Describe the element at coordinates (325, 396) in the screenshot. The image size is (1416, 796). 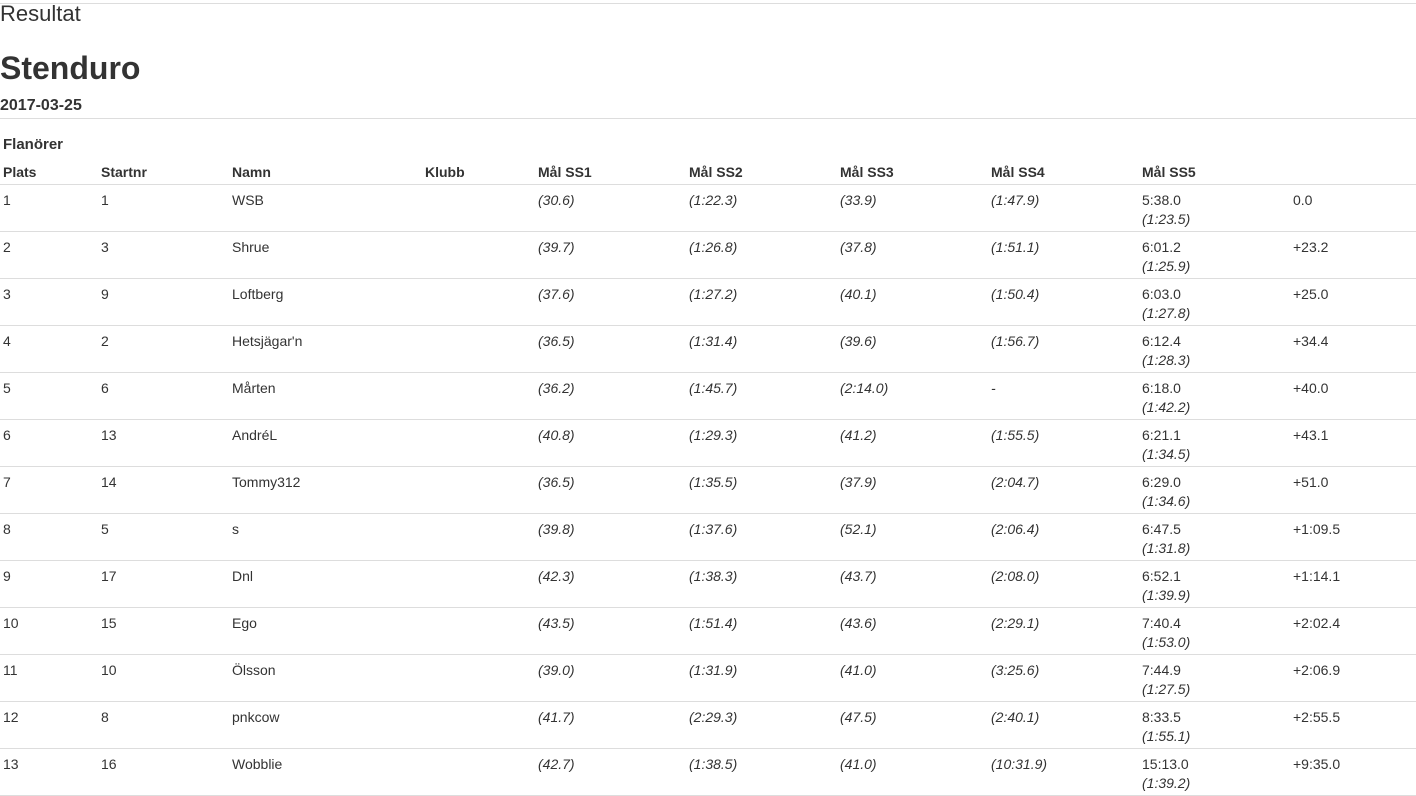
I see `rider-name-cell: Mårten` at that location.